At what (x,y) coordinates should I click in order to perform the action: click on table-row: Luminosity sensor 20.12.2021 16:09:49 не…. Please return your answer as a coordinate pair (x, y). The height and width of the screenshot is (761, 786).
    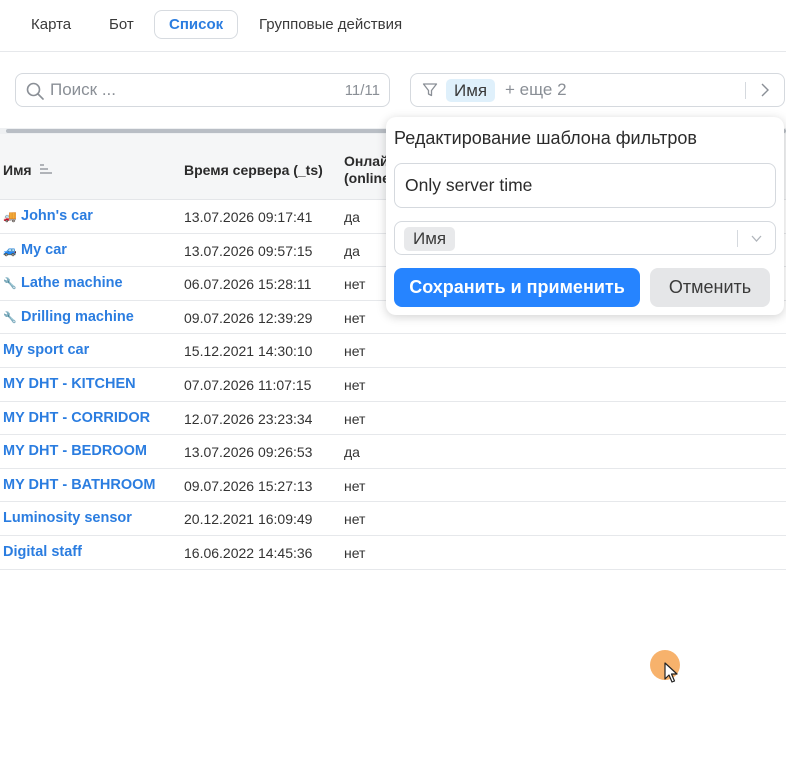
    Looking at the image, I should click on (393, 519).